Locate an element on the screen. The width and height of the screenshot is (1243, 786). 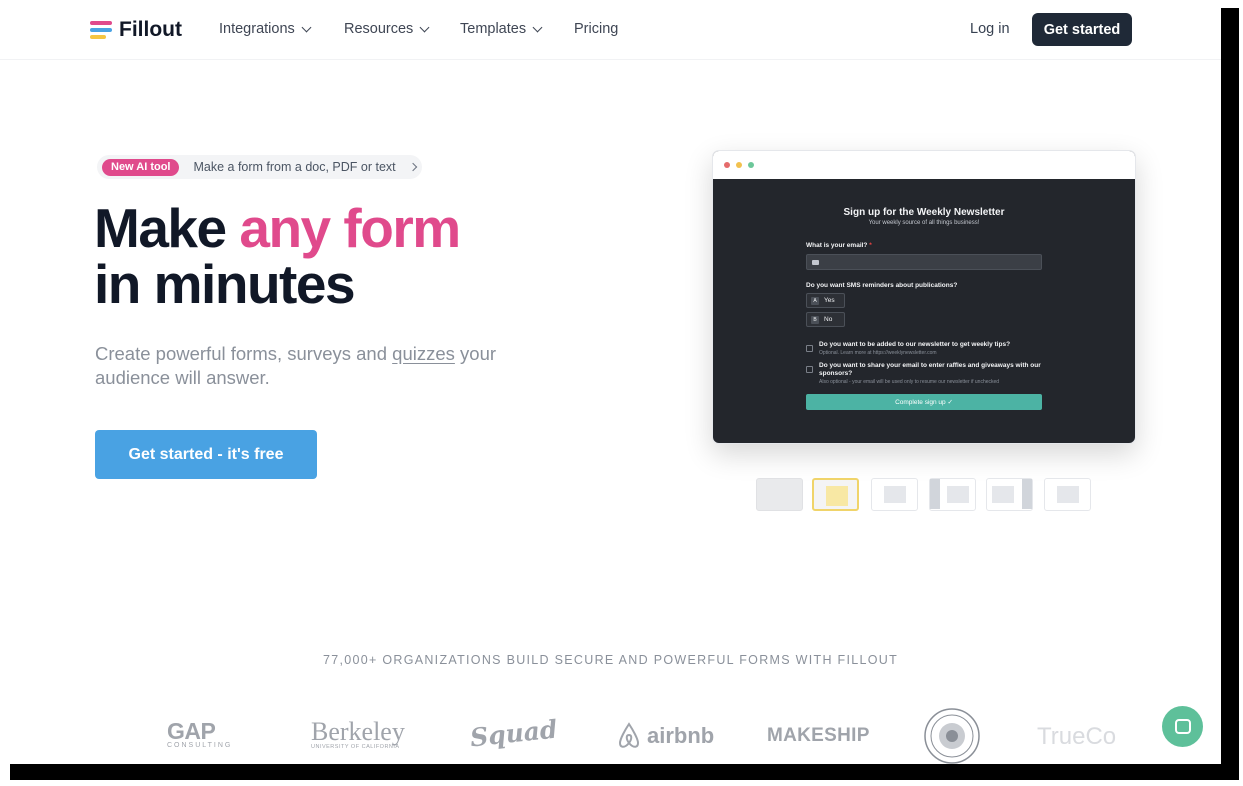
hero-title-line1: Make any form is located at coordinates (277, 228).